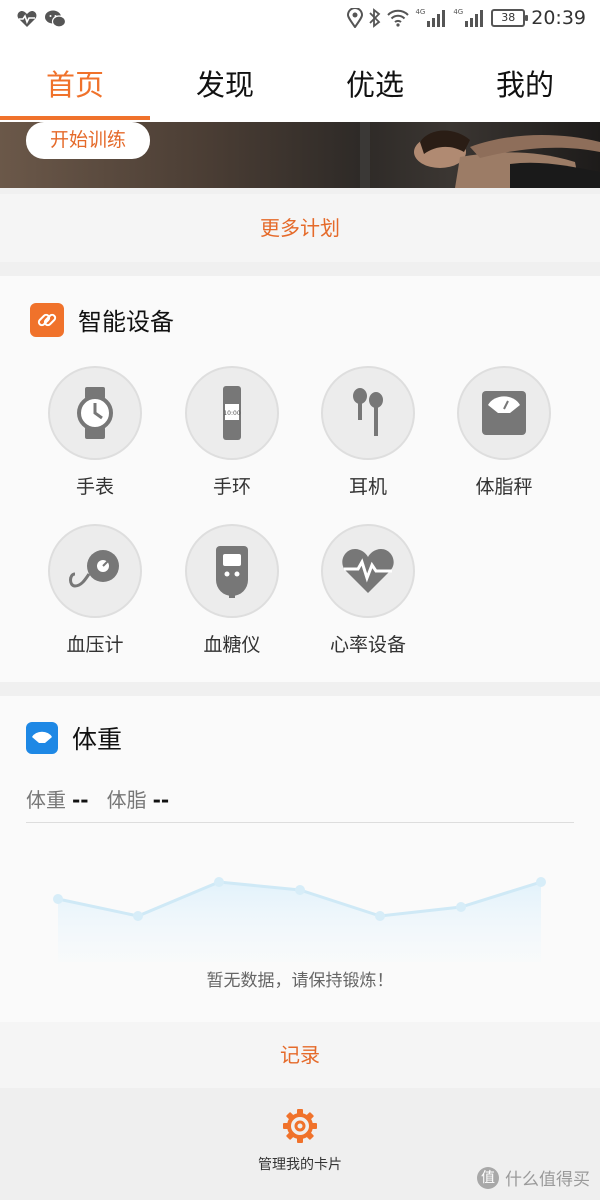  I want to click on device-glucose-meter: 血糖仪, so click(232, 590).